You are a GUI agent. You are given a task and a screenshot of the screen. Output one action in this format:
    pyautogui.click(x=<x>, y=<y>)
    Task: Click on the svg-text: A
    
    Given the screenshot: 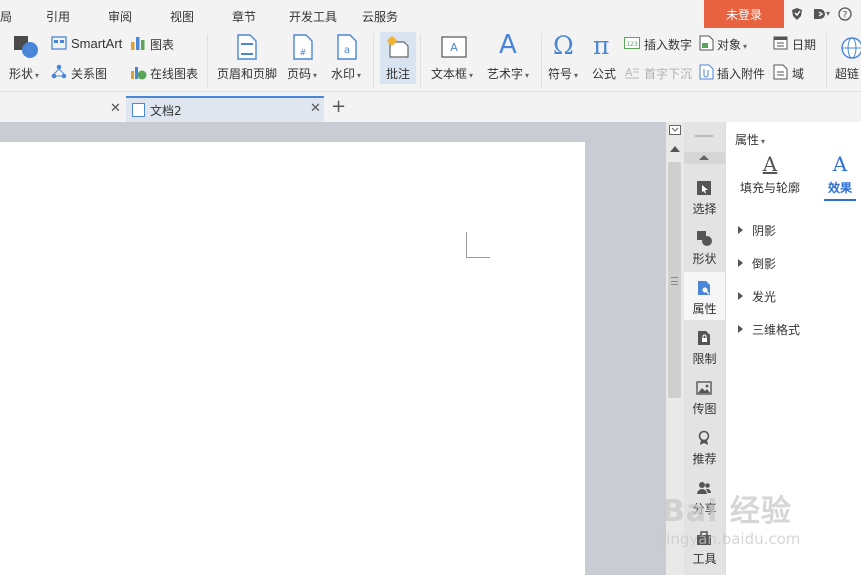 What is the action you would take?
    pyautogui.click(x=454, y=47)
    